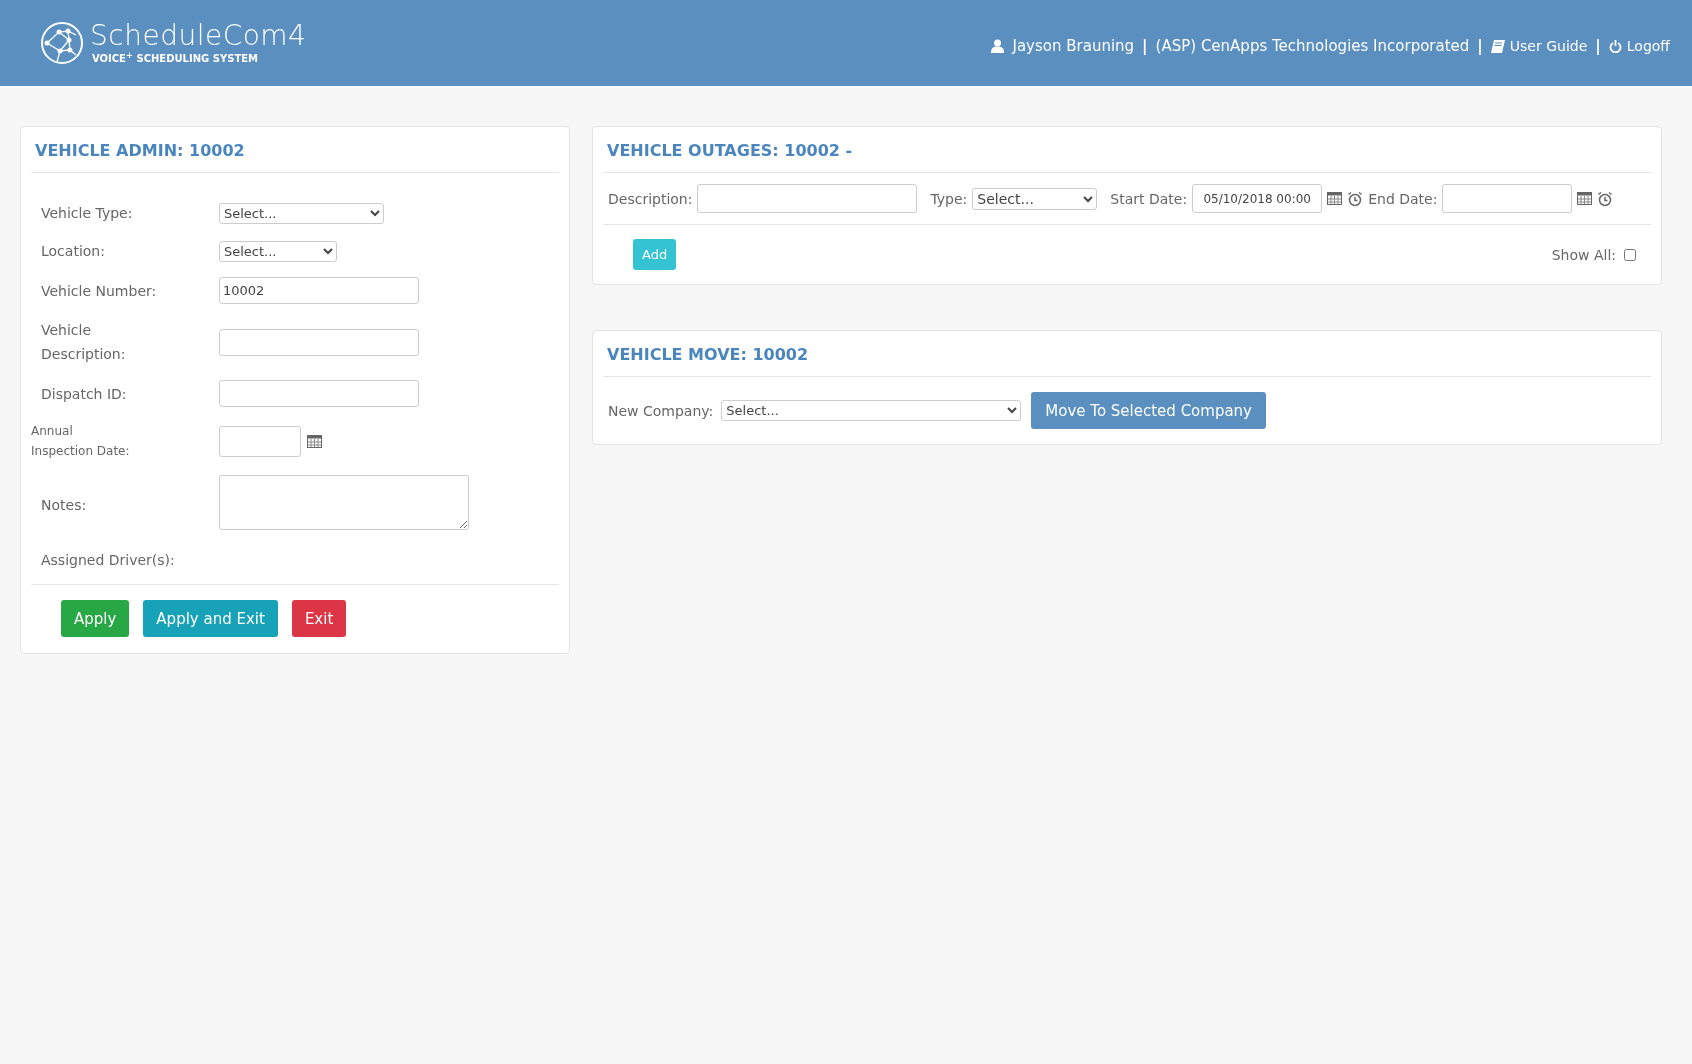  What do you see at coordinates (1257, 198) in the screenshot?
I see `start-date-input: 05/10/2018 00:00` at bounding box center [1257, 198].